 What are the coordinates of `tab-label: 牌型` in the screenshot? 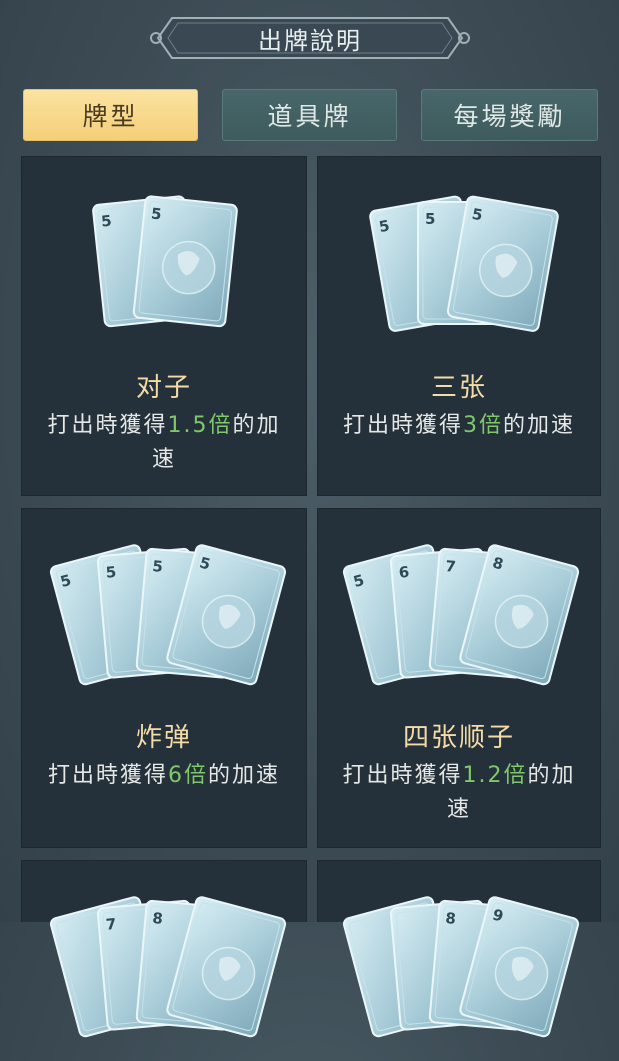 It's located at (110, 116).